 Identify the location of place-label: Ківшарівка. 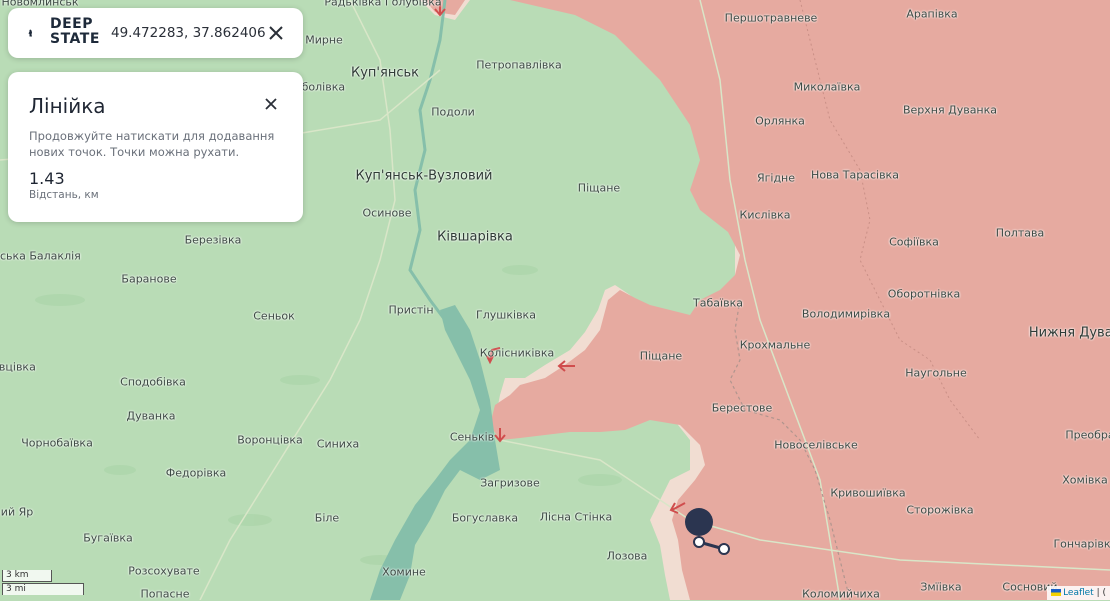
(475, 237).